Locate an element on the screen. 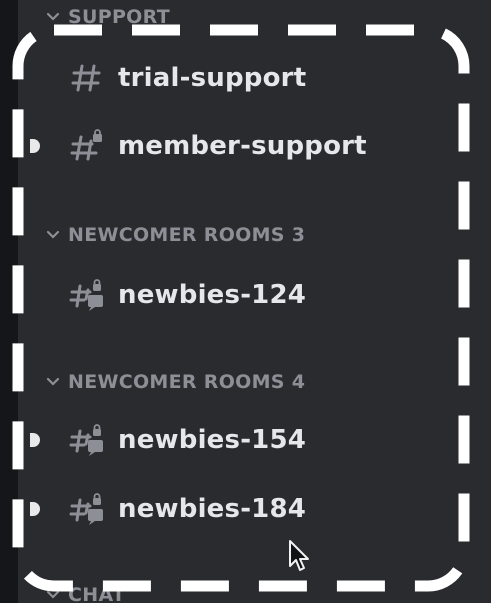 The width and height of the screenshot is (491, 603). channel-newbies-184: newbies-184 is located at coordinates (187, 509).